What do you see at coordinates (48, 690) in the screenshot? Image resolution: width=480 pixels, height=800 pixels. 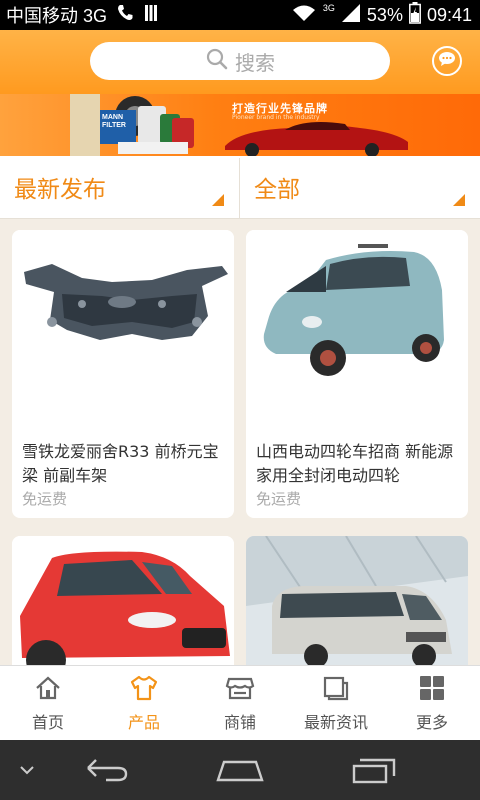 I see `home-icon` at bounding box center [48, 690].